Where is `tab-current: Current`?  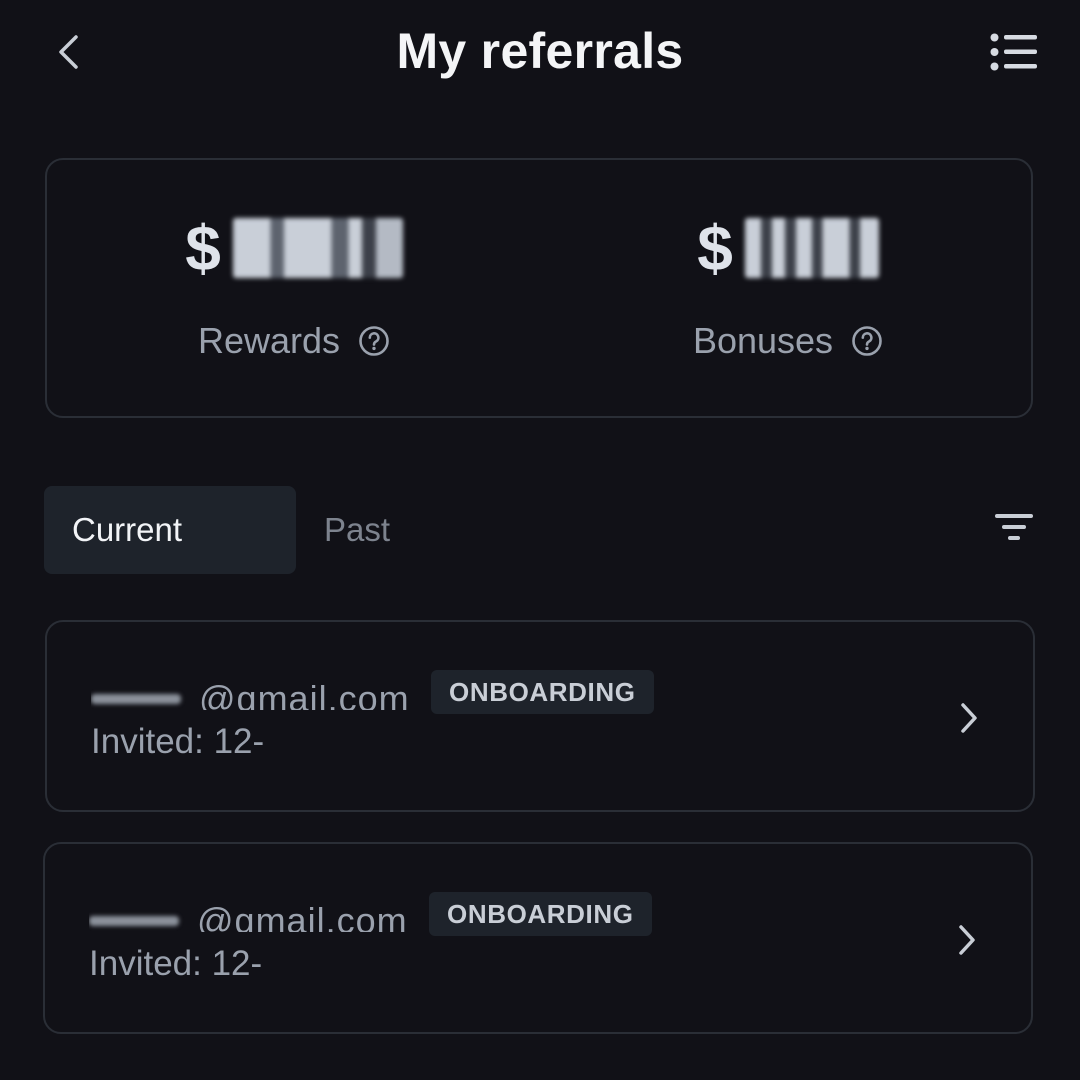 tab-current: Current is located at coordinates (170, 530).